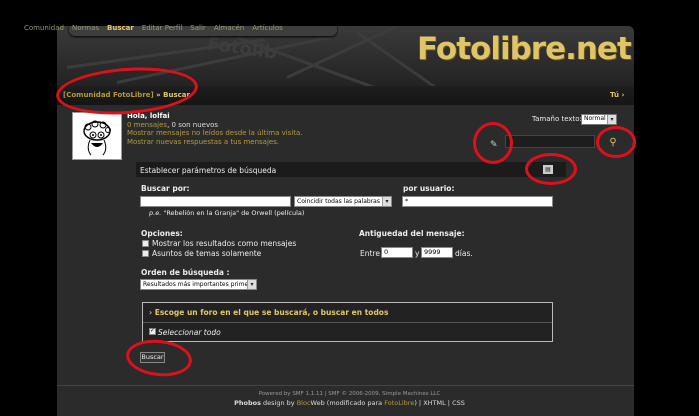 The height and width of the screenshot is (416, 699). Describe the element at coordinates (229, 28) in the screenshot. I see `nav-item-almacen: Almacén` at that location.